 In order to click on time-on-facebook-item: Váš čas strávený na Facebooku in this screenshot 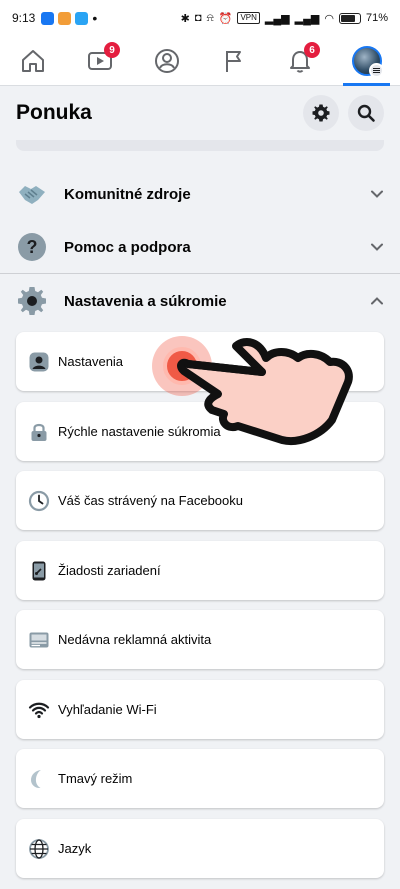, I will do `click(200, 500)`.